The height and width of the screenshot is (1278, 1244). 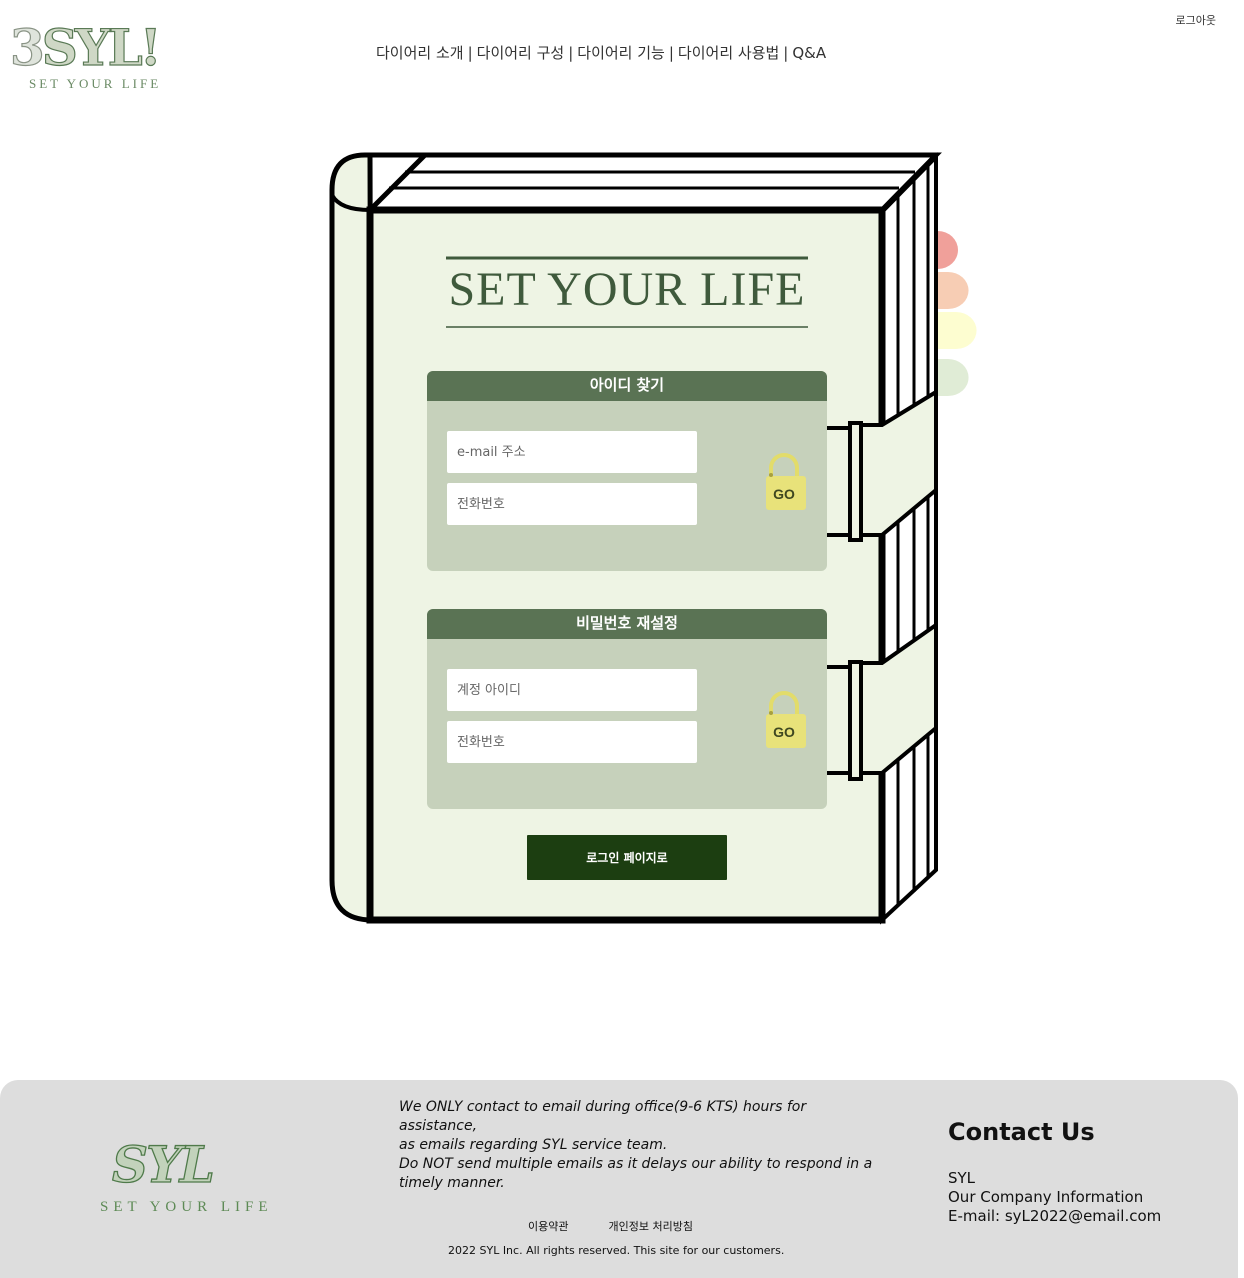 I want to click on book-title: SET YOUR LIFE, so click(x=627, y=289).